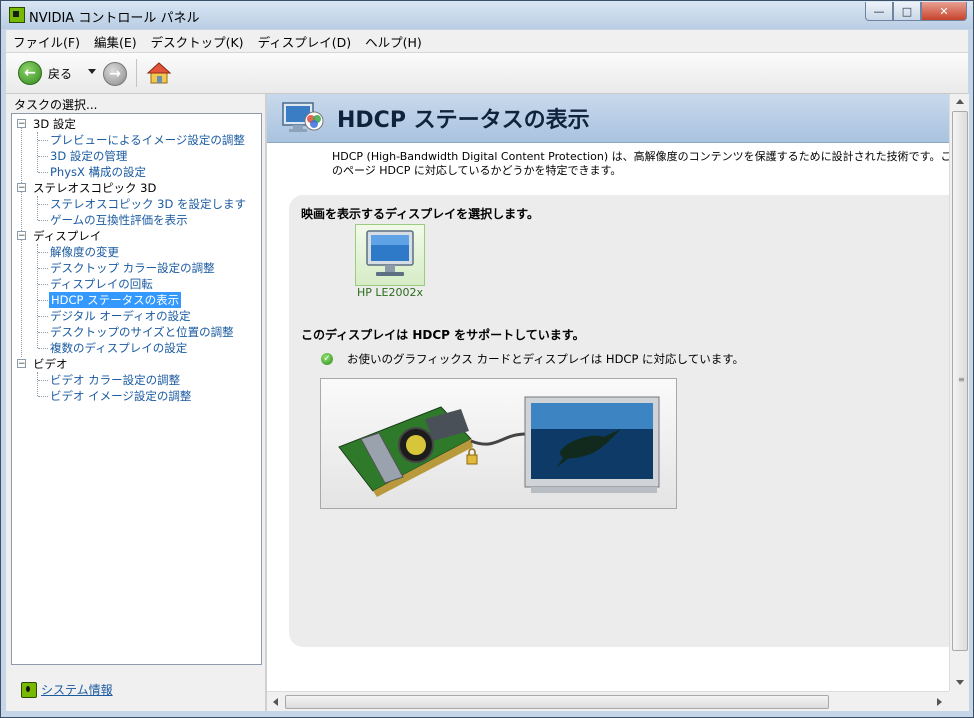 This screenshot has width=974, height=718. I want to click on close-button: ✕, so click(944, 11).